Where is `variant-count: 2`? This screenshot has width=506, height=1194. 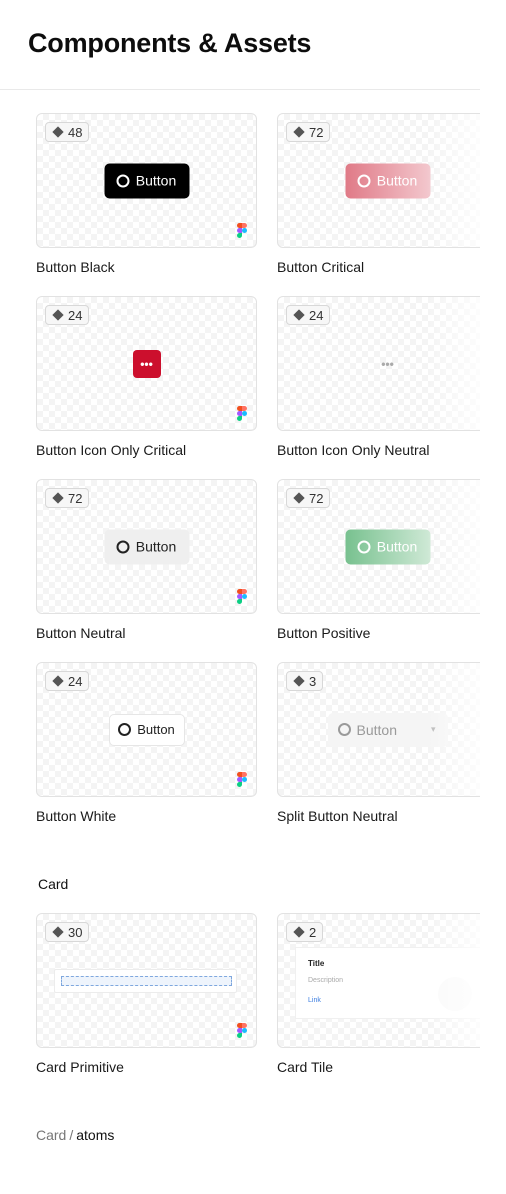 variant-count: 2 is located at coordinates (313, 932).